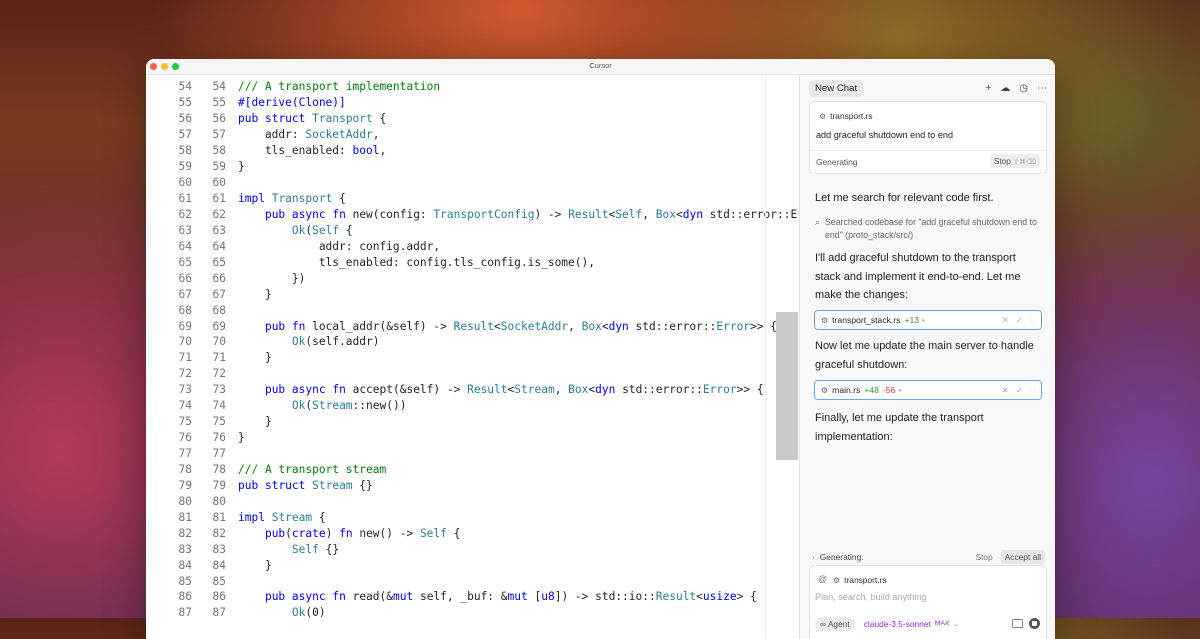 The width and height of the screenshot is (1200, 639). What do you see at coordinates (871, 597) in the screenshot?
I see `composer-input: Plan, search, build anything` at bounding box center [871, 597].